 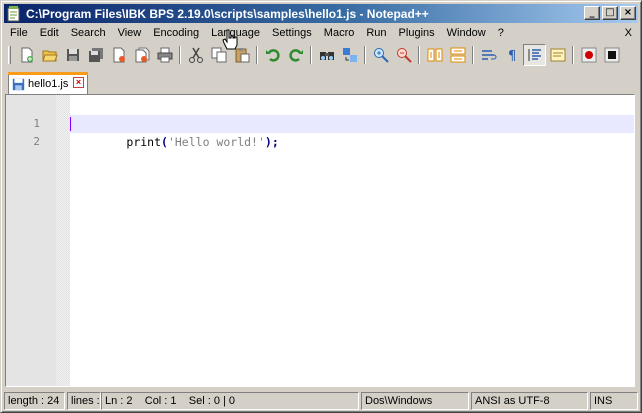 I want to click on sync-h-icon, so click(x=457, y=55).